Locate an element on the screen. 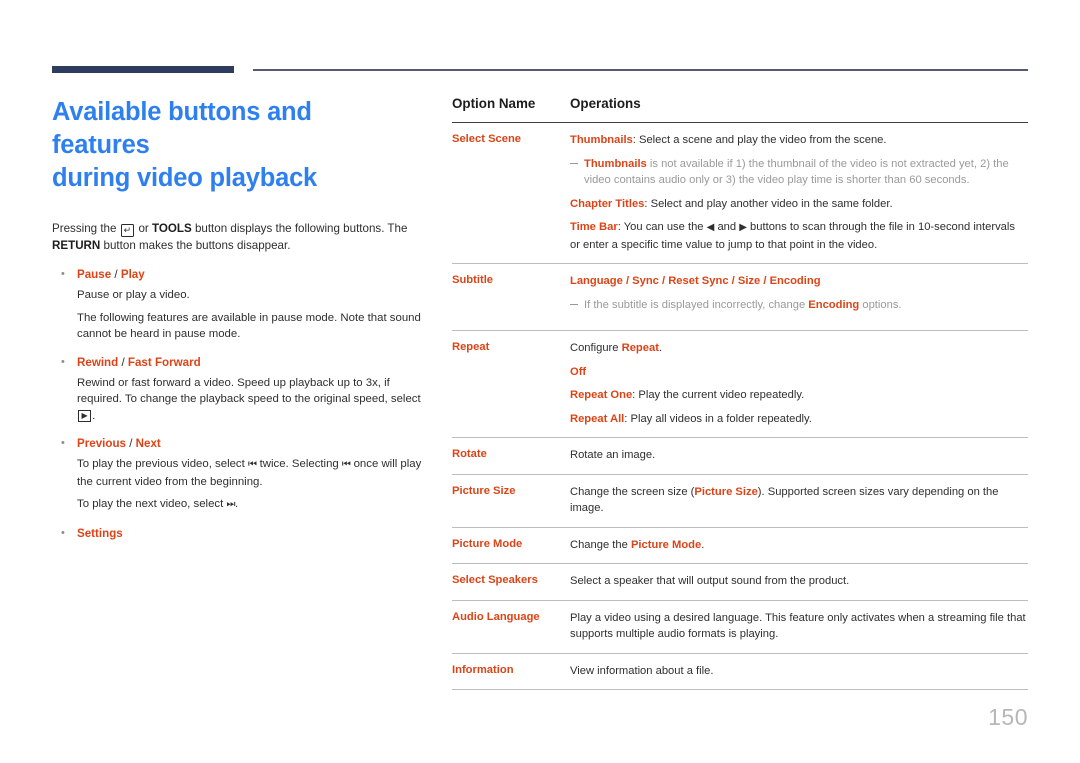 This screenshot has height=763, width=1080. bullet-heading-secondary: Next is located at coordinates (148, 443).